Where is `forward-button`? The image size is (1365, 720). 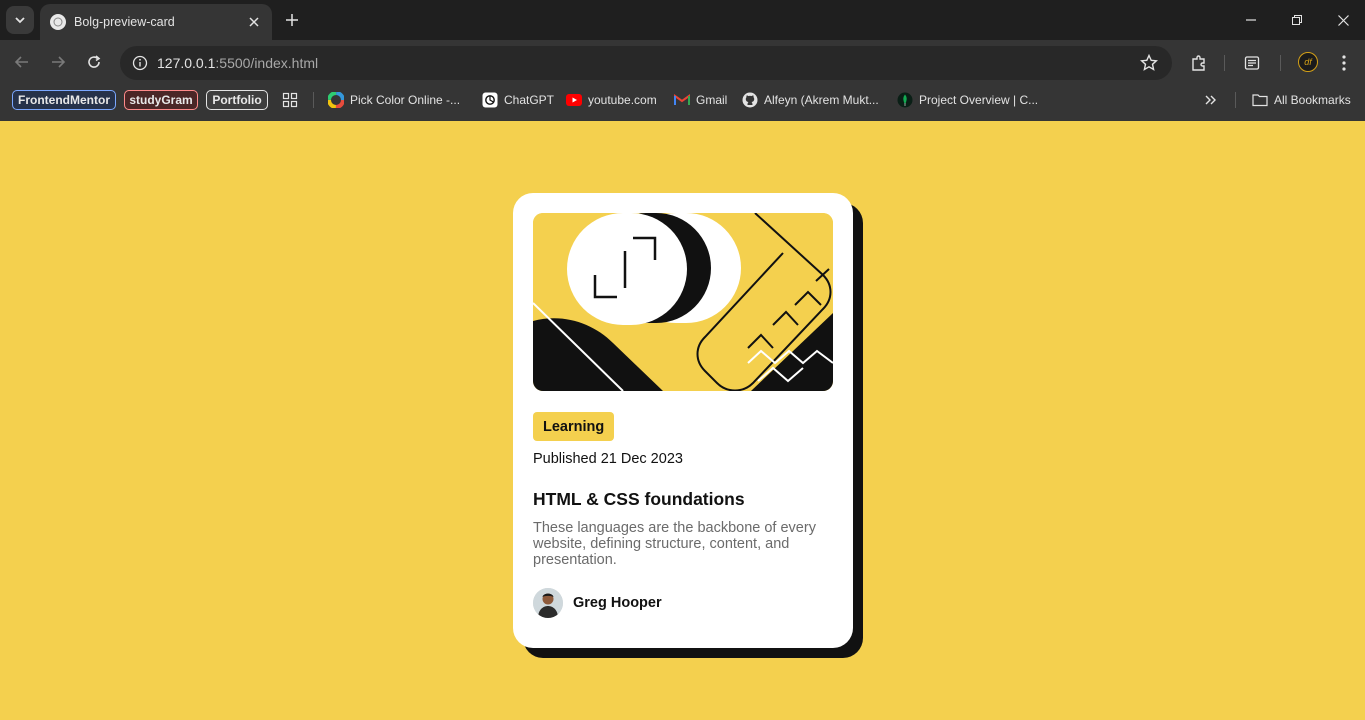
forward-button is located at coordinates (58, 62).